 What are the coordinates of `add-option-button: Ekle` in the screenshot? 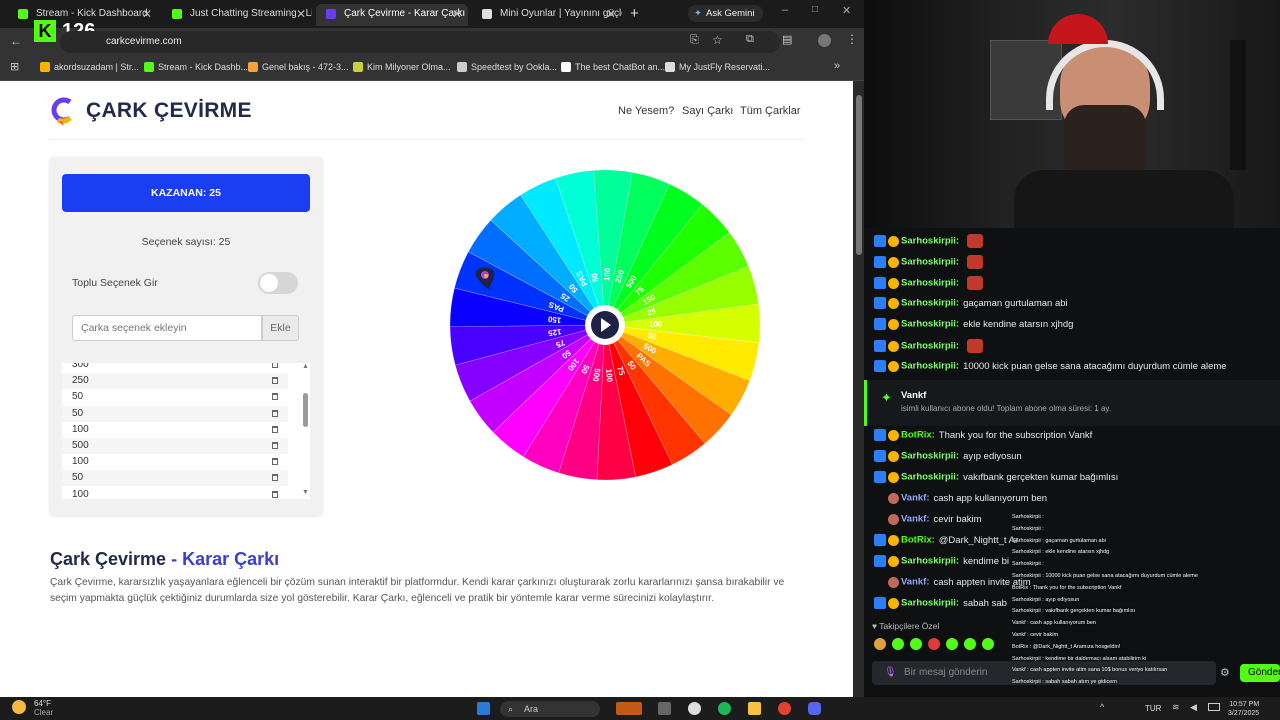 It's located at (280, 328).